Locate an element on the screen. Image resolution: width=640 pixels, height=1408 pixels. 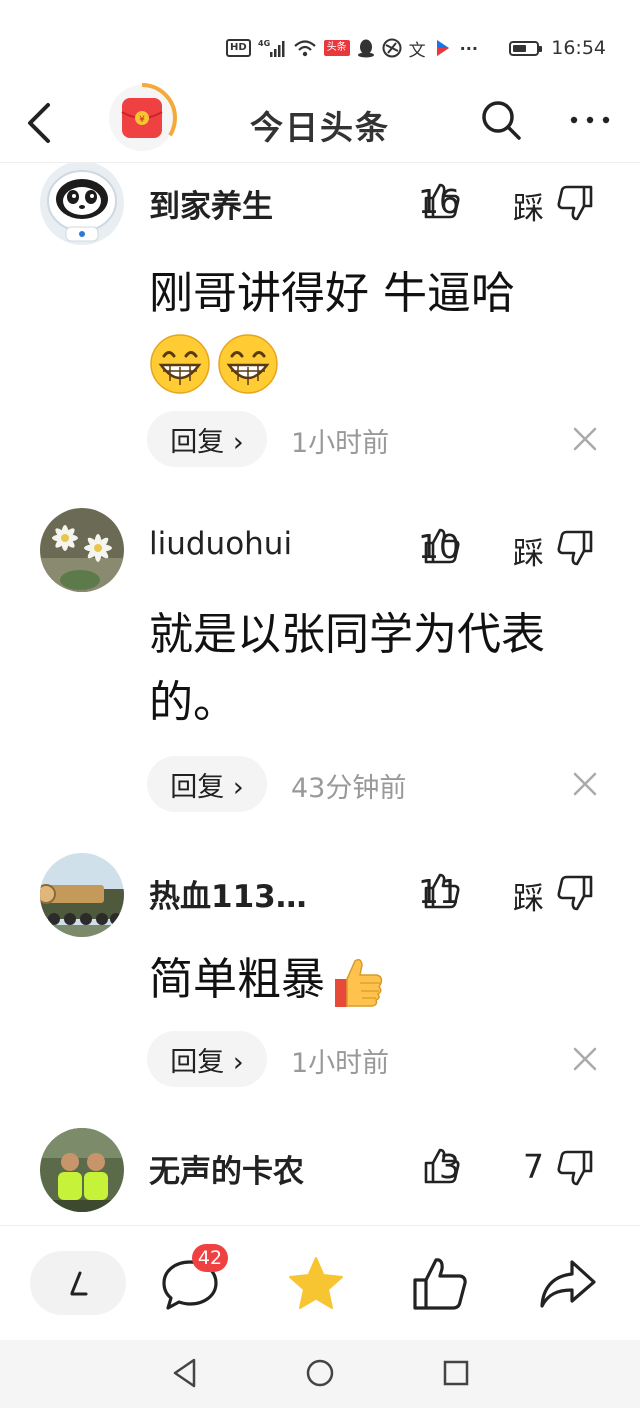
share-icon is located at coordinates (568, 1284).